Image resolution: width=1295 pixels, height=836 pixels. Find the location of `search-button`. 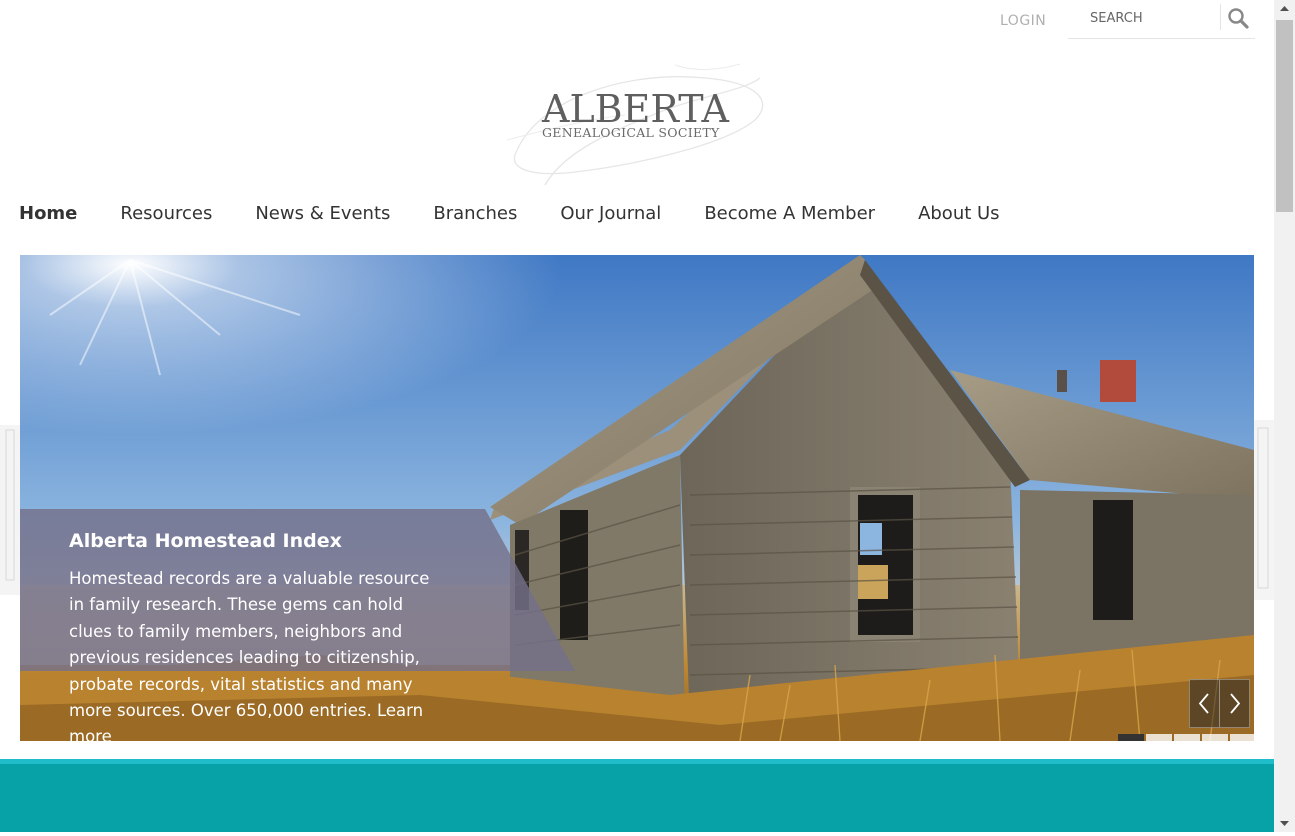

search-button is located at coordinates (1239, 19).